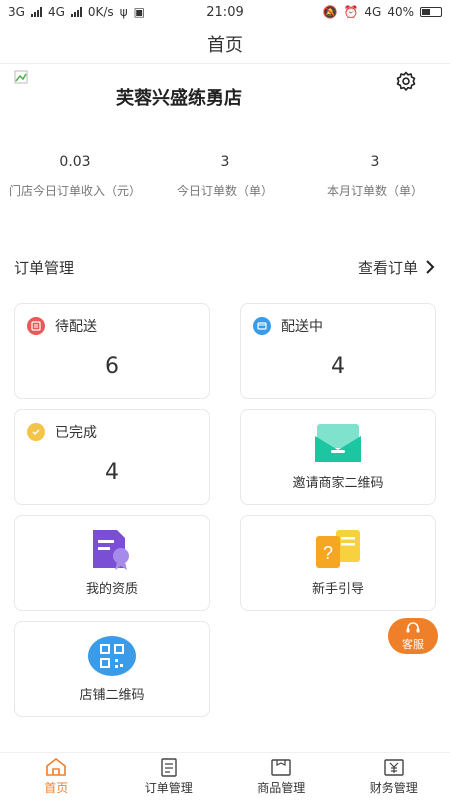  I want to click on stat-month-orders: 3 本月订单数（单）, so click(375, 174).